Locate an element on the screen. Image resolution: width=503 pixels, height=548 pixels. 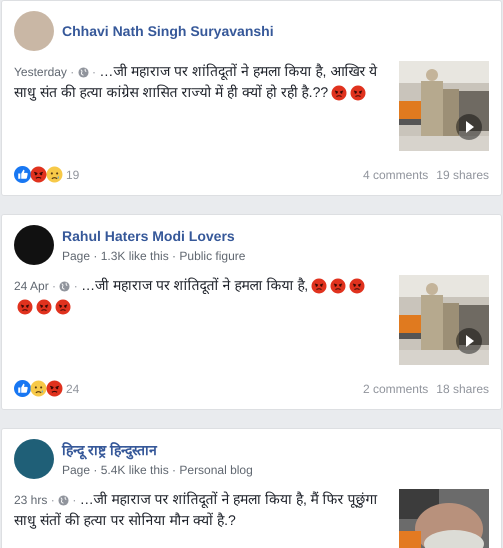
author-name: Rahul Haters Modi Lovers is located at coordinates (154, 236).